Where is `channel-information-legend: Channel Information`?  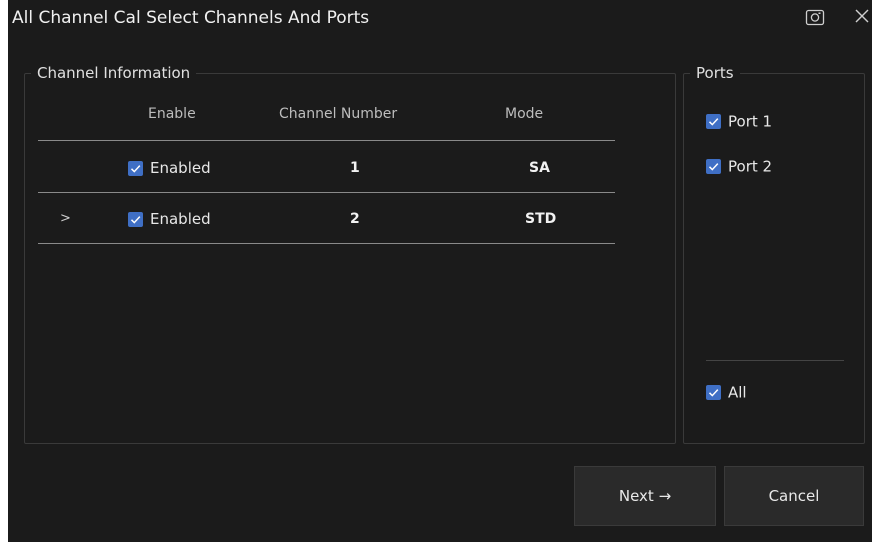 channel-information-legend: Channel Information is located at coordinates (114, 73).